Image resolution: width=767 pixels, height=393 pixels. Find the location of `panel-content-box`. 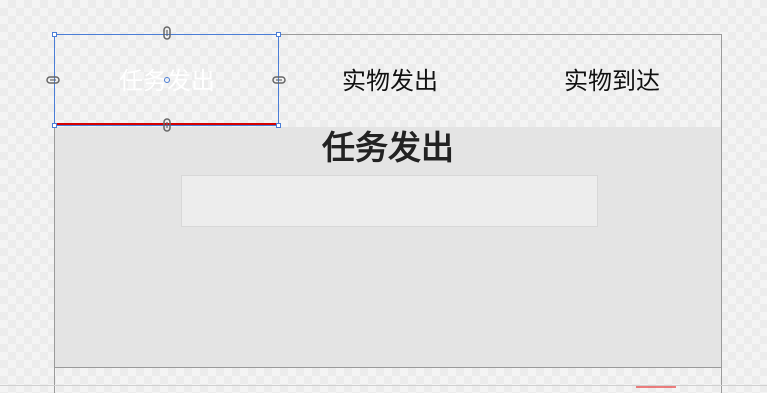

panel-content-box is located at coordinates (389, 201).